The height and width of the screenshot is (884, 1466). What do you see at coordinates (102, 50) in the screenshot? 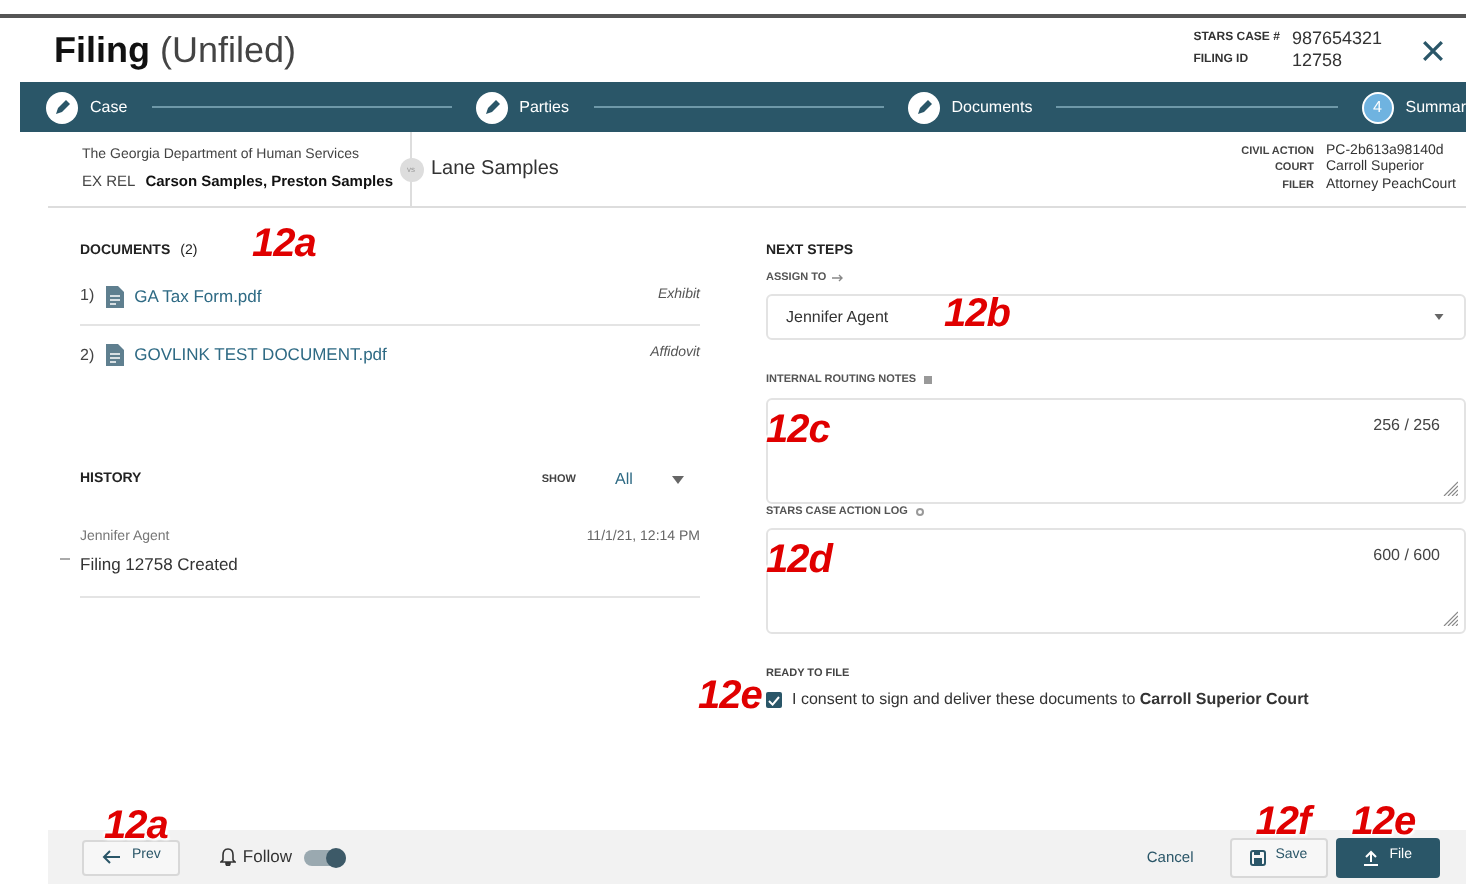
I see `page-title: Filing` at bounding box center [102, 50].